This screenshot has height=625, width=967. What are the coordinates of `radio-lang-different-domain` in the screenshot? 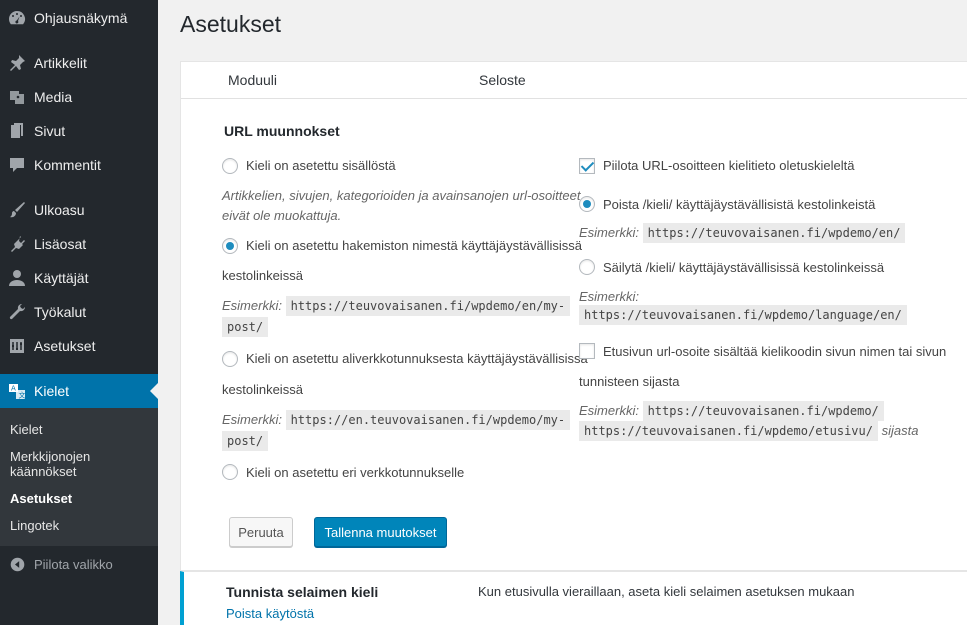 It's located at (230, 472).